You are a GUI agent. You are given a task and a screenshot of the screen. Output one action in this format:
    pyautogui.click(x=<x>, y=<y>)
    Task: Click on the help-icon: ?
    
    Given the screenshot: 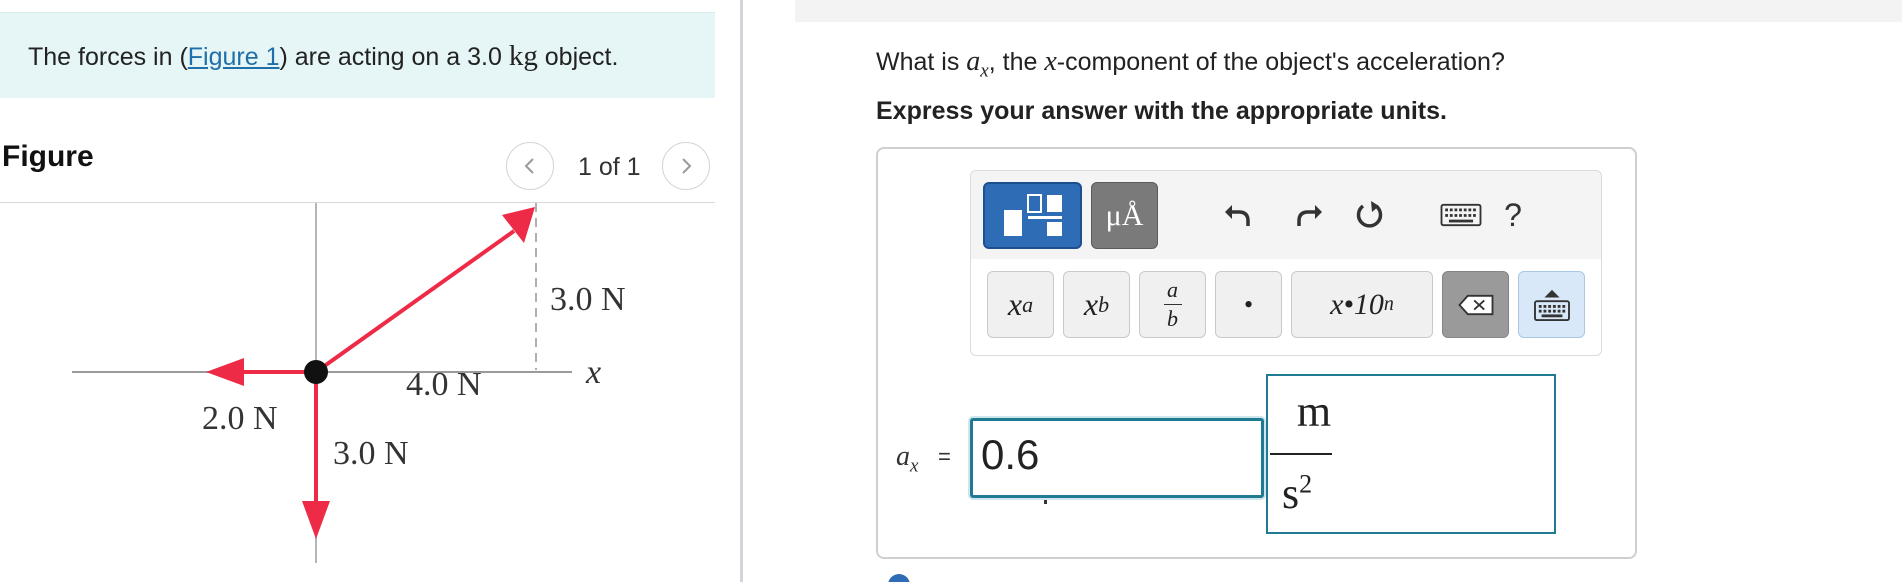 What is the action you would take?
    pyautogui.click(x=1513, y=214)
    